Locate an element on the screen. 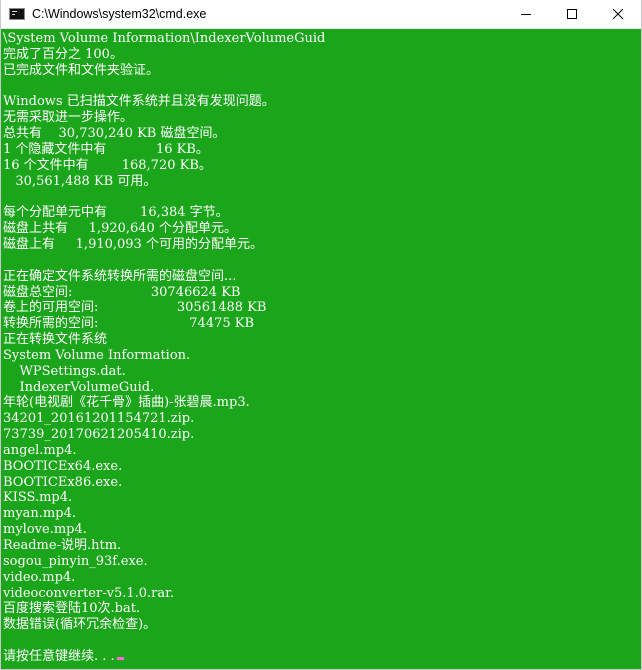 Image resolution: width=642 pixels, height=670 pixels. console-line: 磁盘上共有 1,920,640 个分配单元。 is located at coordinates (120, 229).